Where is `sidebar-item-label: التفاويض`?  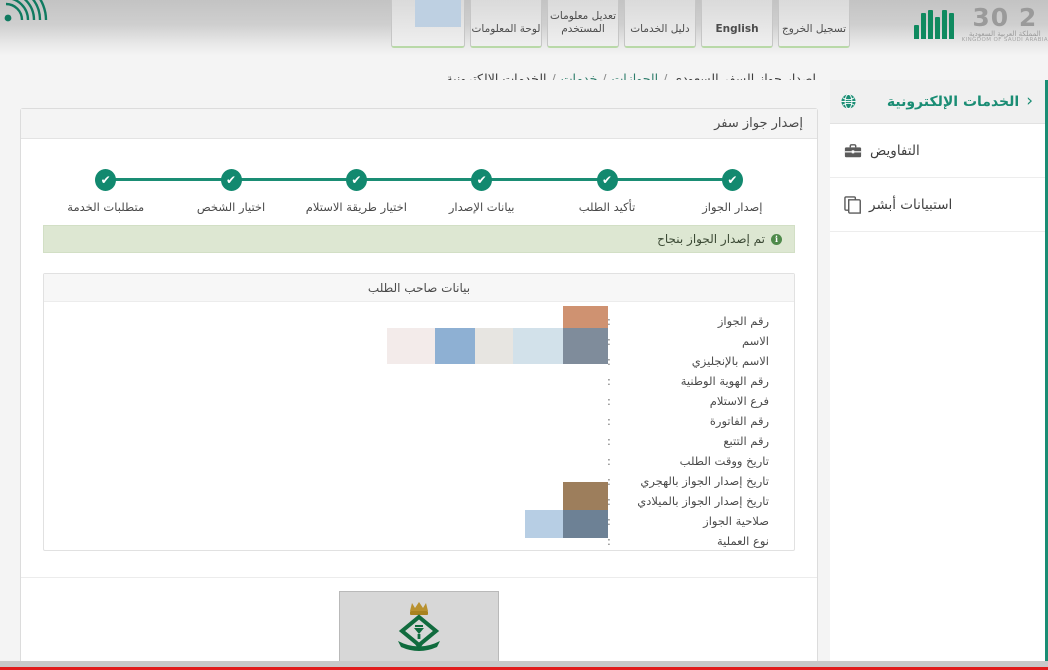
sidebar-item-label: التفاويض is located at coordinates (895, 150).